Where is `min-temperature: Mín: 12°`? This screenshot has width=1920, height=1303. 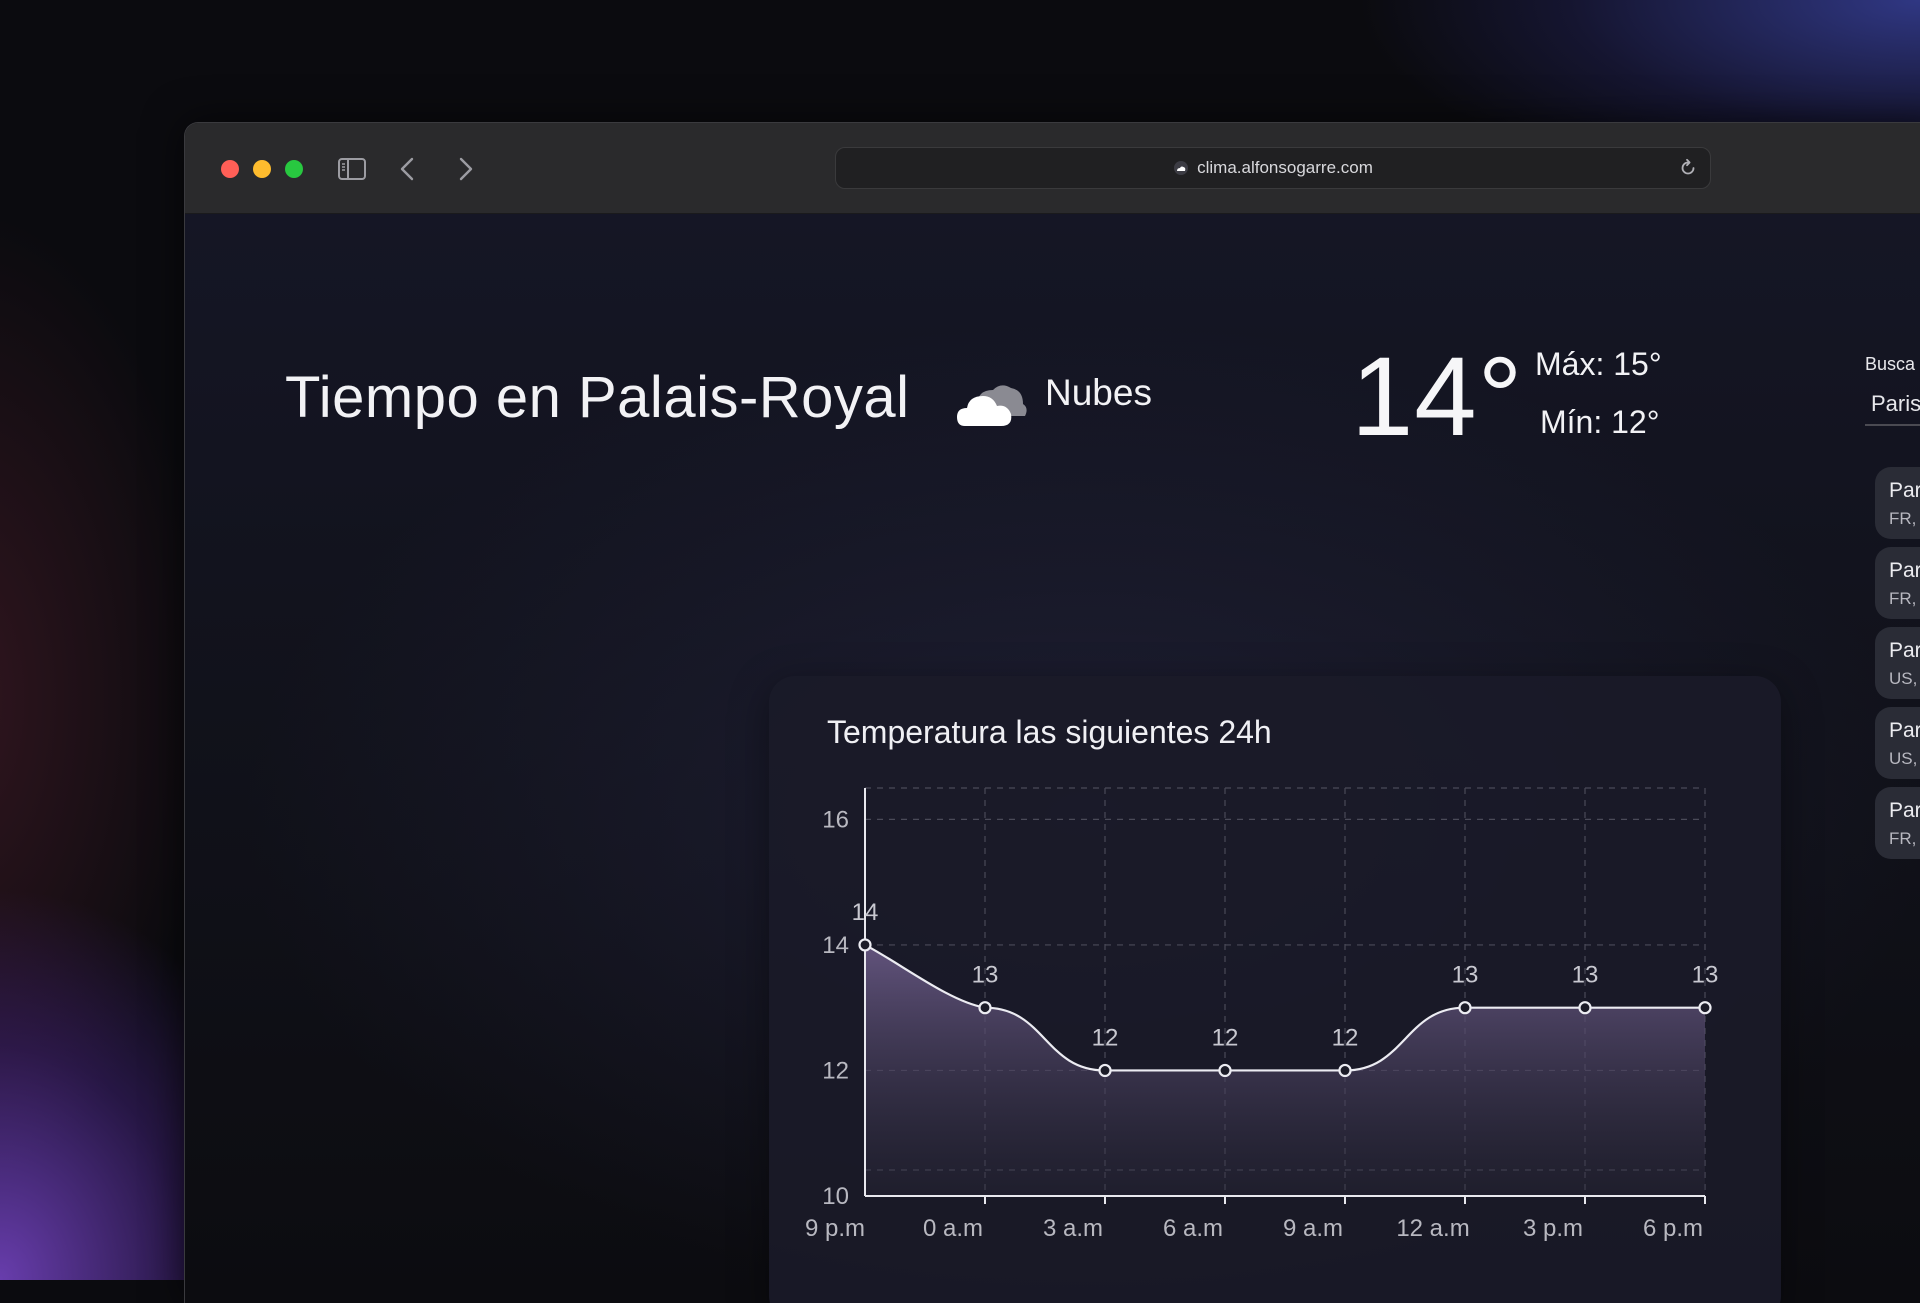
min-temperature: Mín: 12° is located at coordinates (1600, 422).